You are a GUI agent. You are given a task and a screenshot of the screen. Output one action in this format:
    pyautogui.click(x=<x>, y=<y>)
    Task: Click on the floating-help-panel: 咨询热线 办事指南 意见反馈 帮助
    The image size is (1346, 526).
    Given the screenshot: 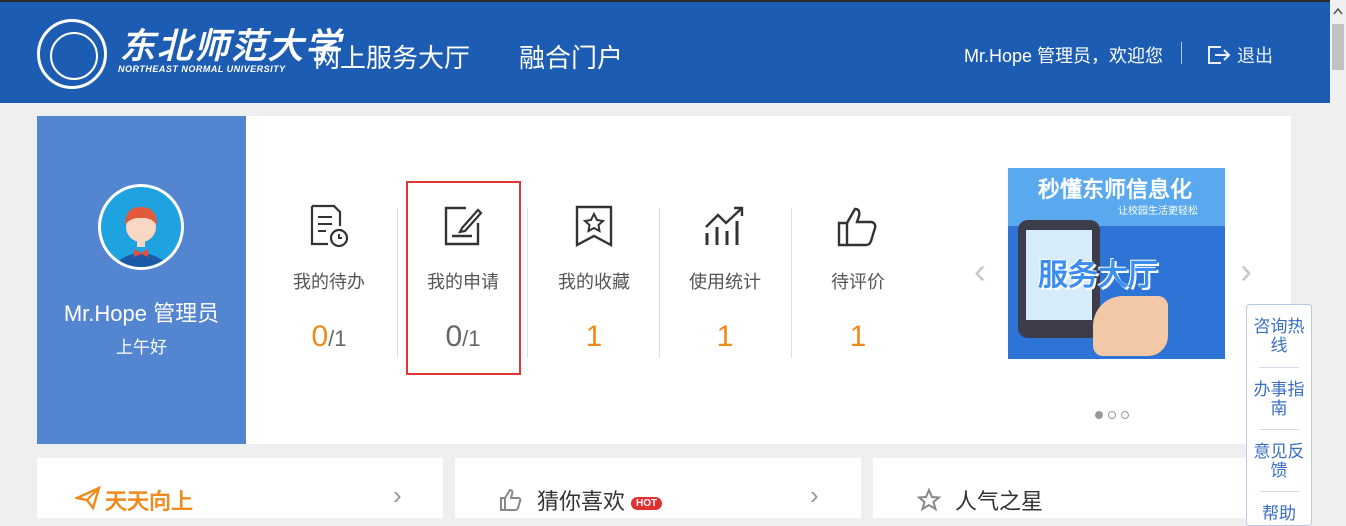 What is the action you would take?
    pyautogui.click(x=1279, y=415)
    